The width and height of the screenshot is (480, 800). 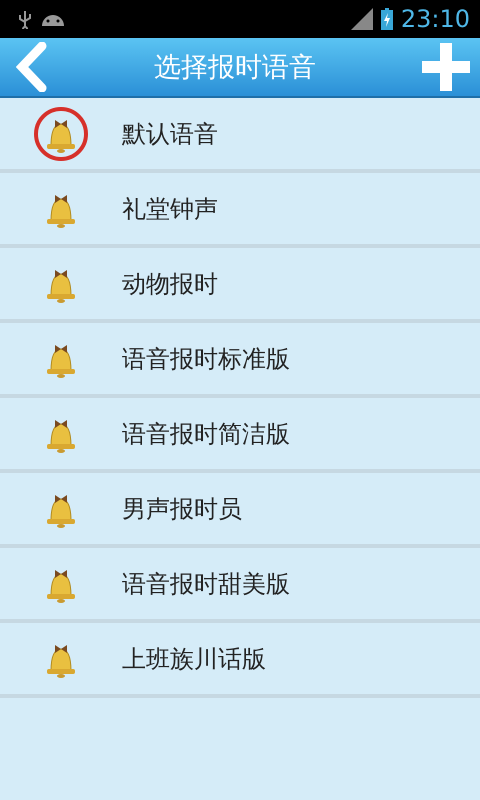 What do you see at coordinates (206, 584) in the screenshot?
I see `voice-label: 语音报时甜美版` at bounding box center [206, 584].